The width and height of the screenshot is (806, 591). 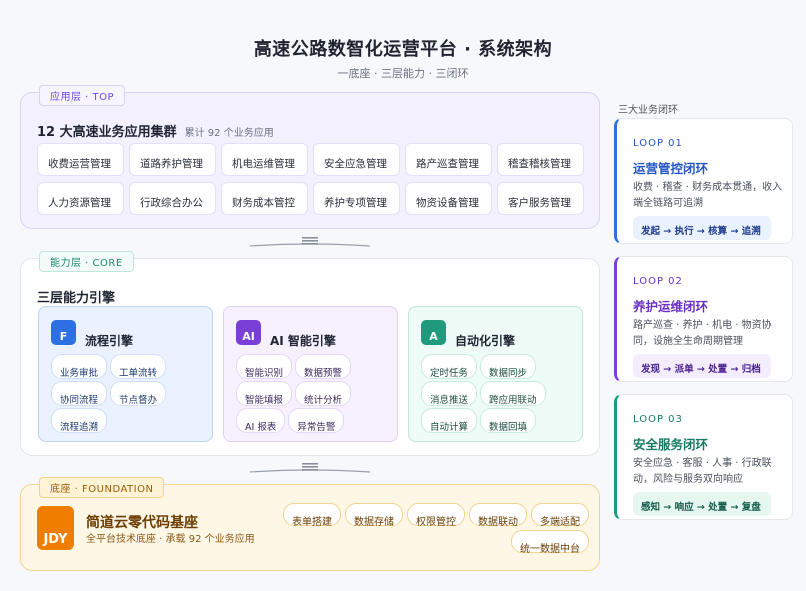 I want to click on foundation-chip: 统一数据中台, so click(x=550, y=542).